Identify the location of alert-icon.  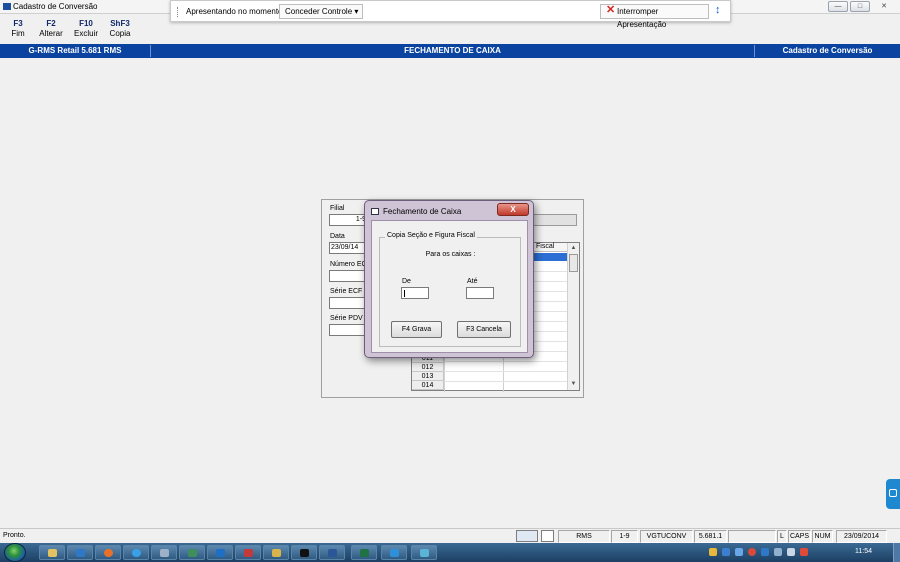
(752, 552).